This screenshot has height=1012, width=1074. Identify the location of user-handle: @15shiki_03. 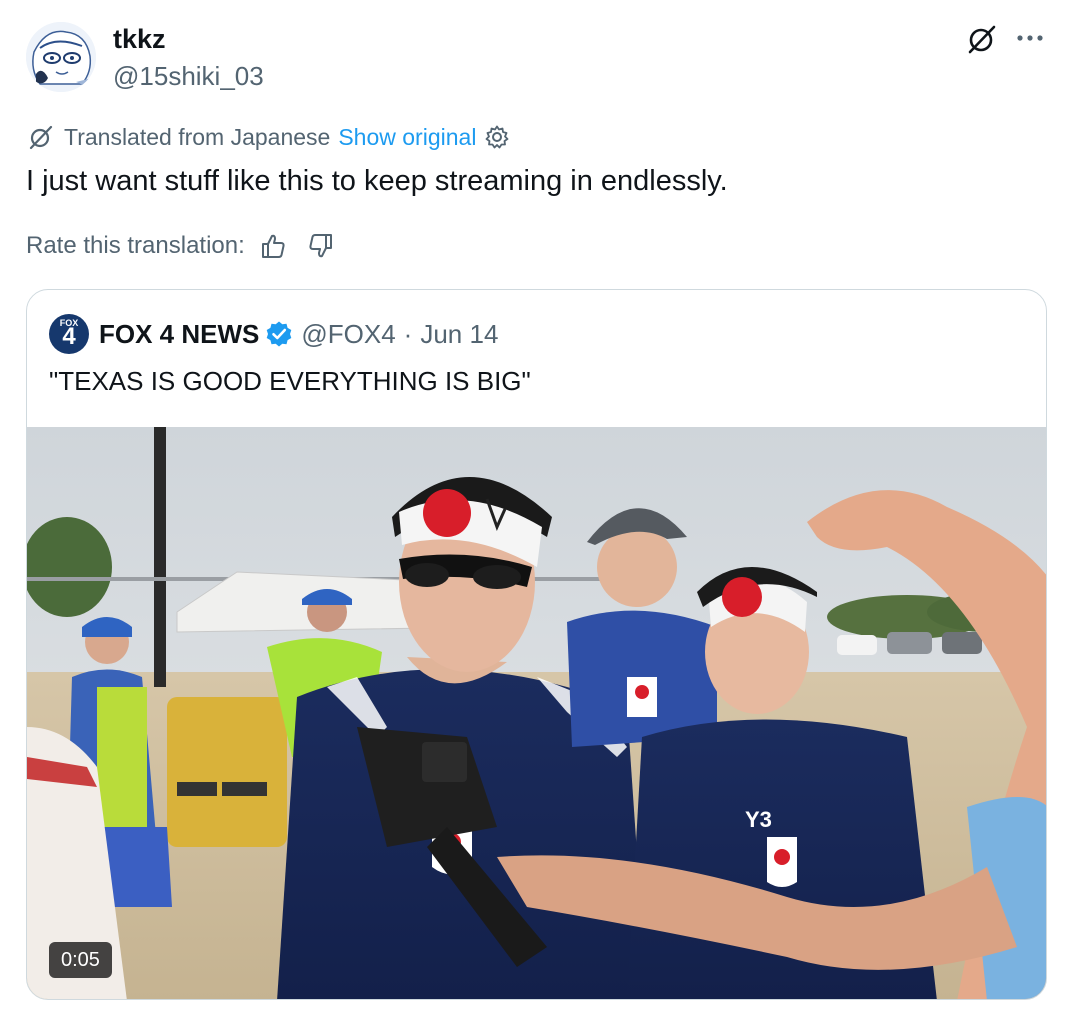
(188, 76).